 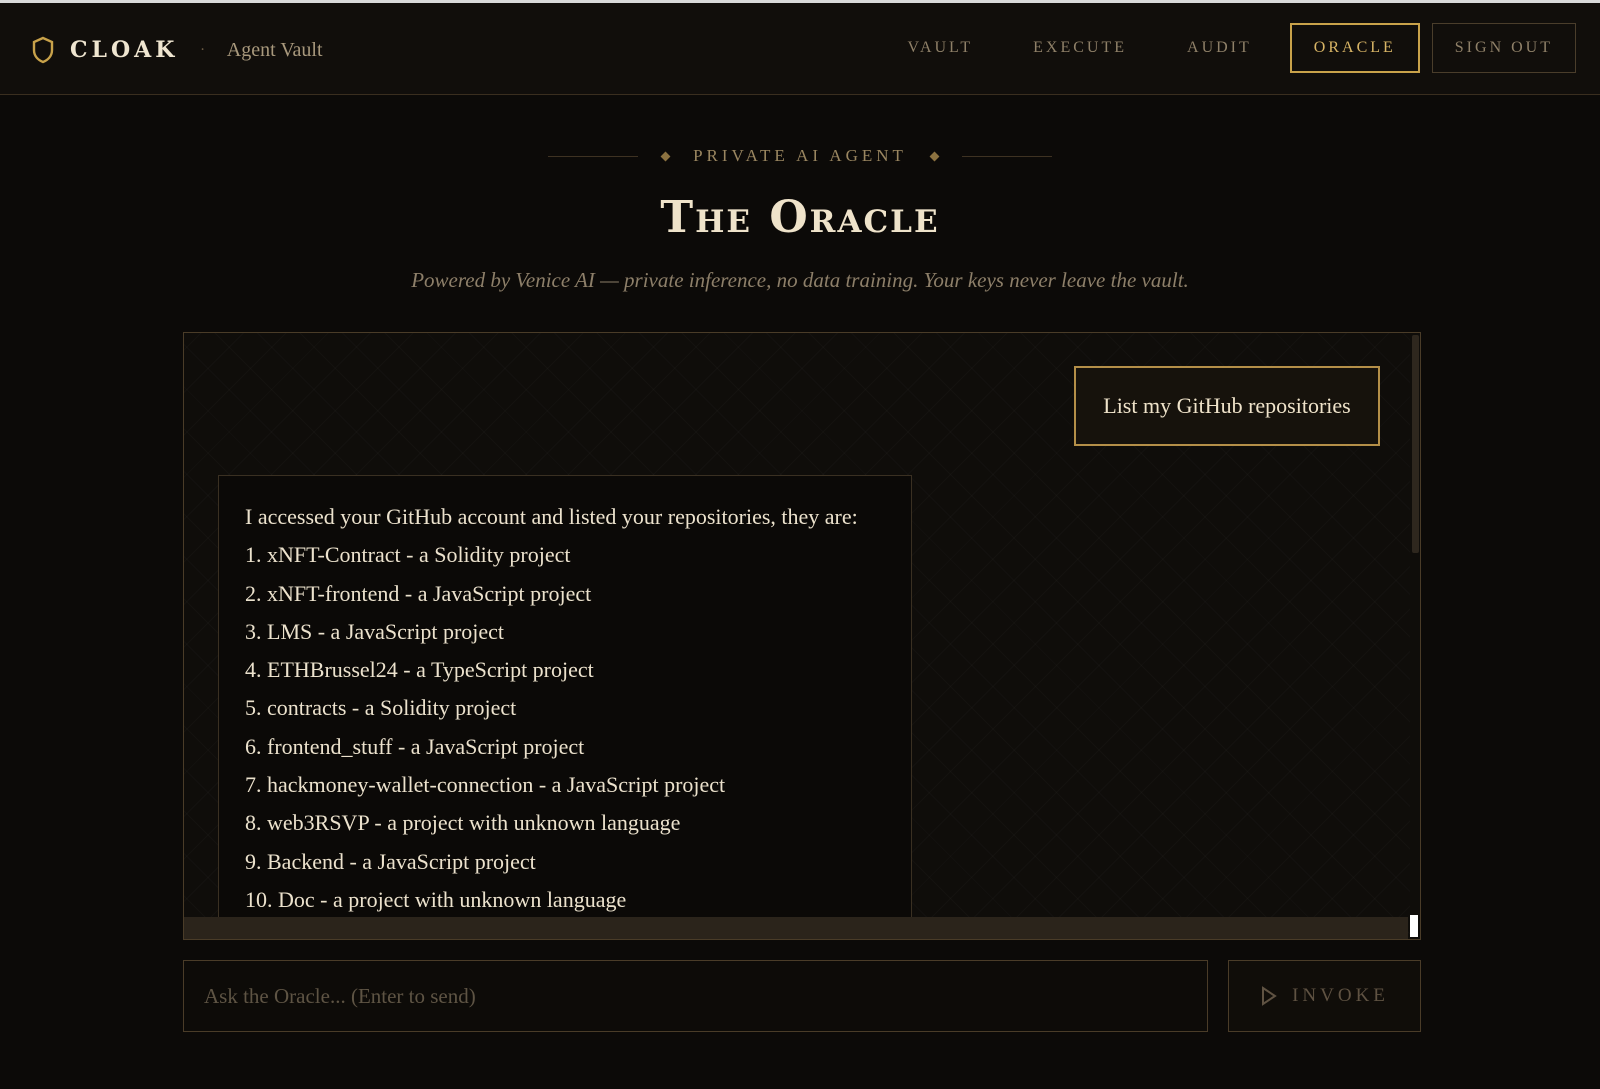 What do you see at coordinates (124, 50) in the screenshot?
I see `brand-name: CLOAK` at bounding box center [124, 50].